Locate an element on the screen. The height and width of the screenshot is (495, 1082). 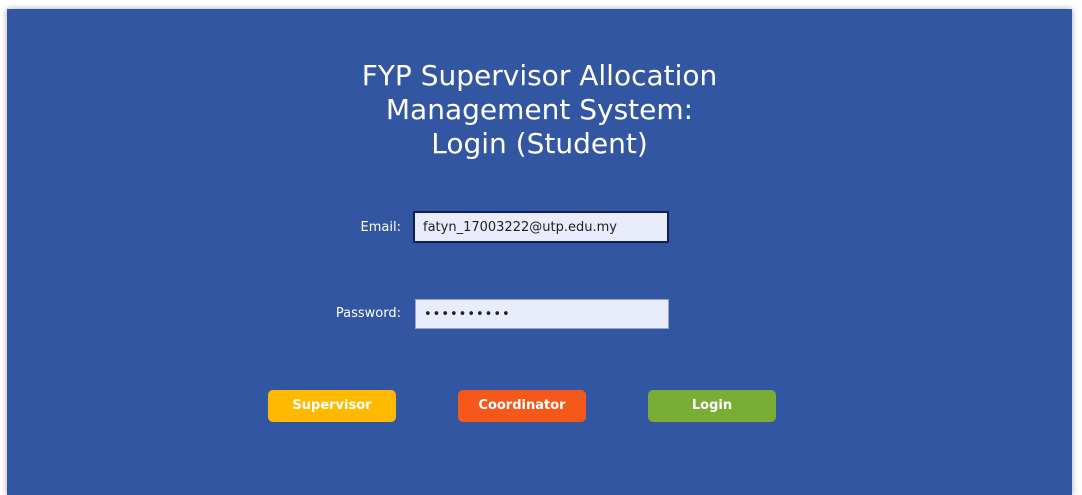
password-label: Password: is located at coordinates (368, 313).